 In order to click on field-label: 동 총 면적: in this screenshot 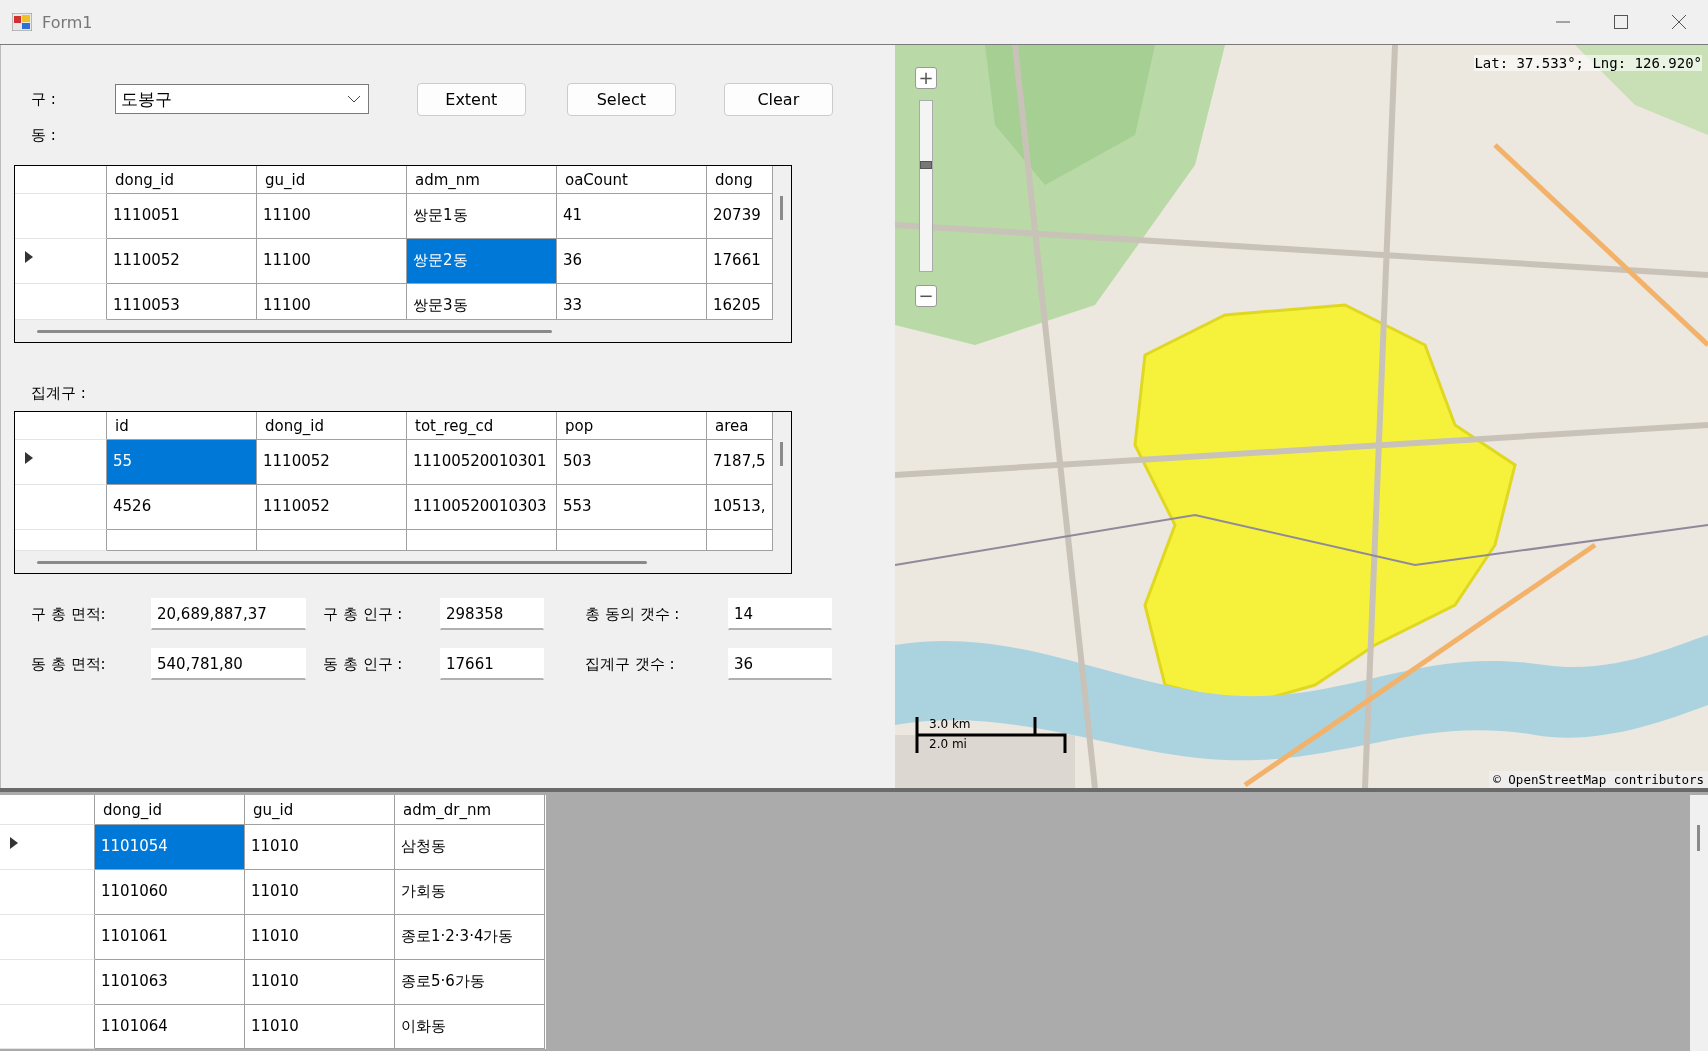, I will do `click(69, 664)`.